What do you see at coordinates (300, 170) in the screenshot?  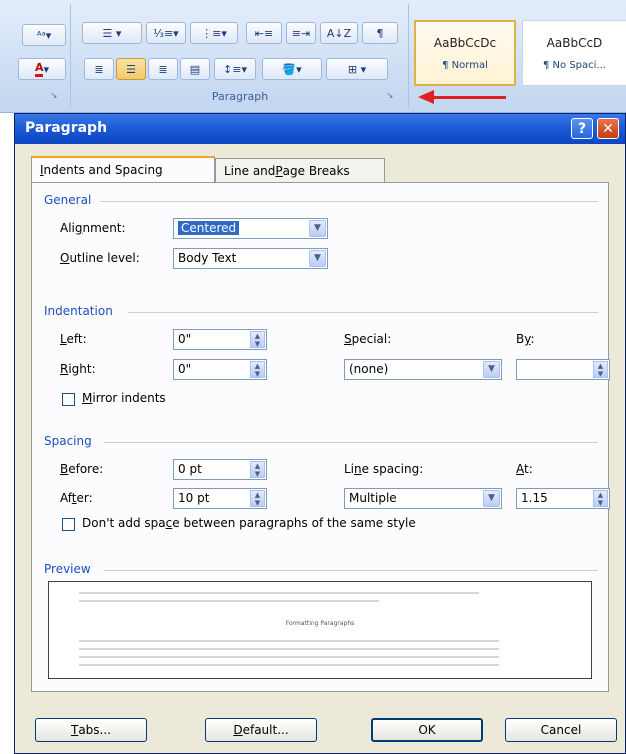 I see `tab-line-and-page-breaks: Line and Page Breaks` at bounding box center [300, 170].